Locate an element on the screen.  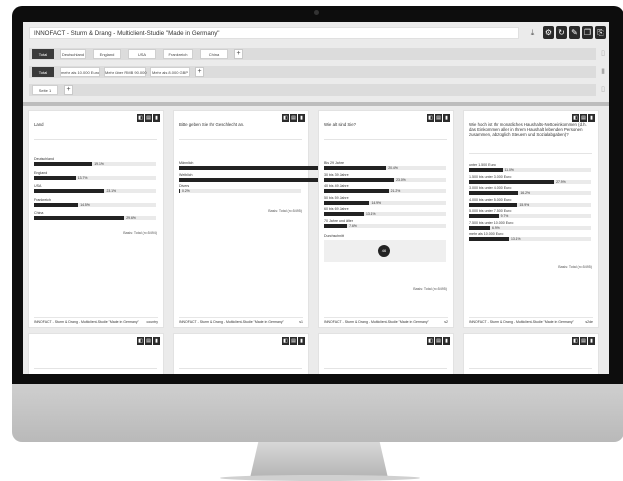
bar-track: 14.5% is located at coordinates (95, 204).